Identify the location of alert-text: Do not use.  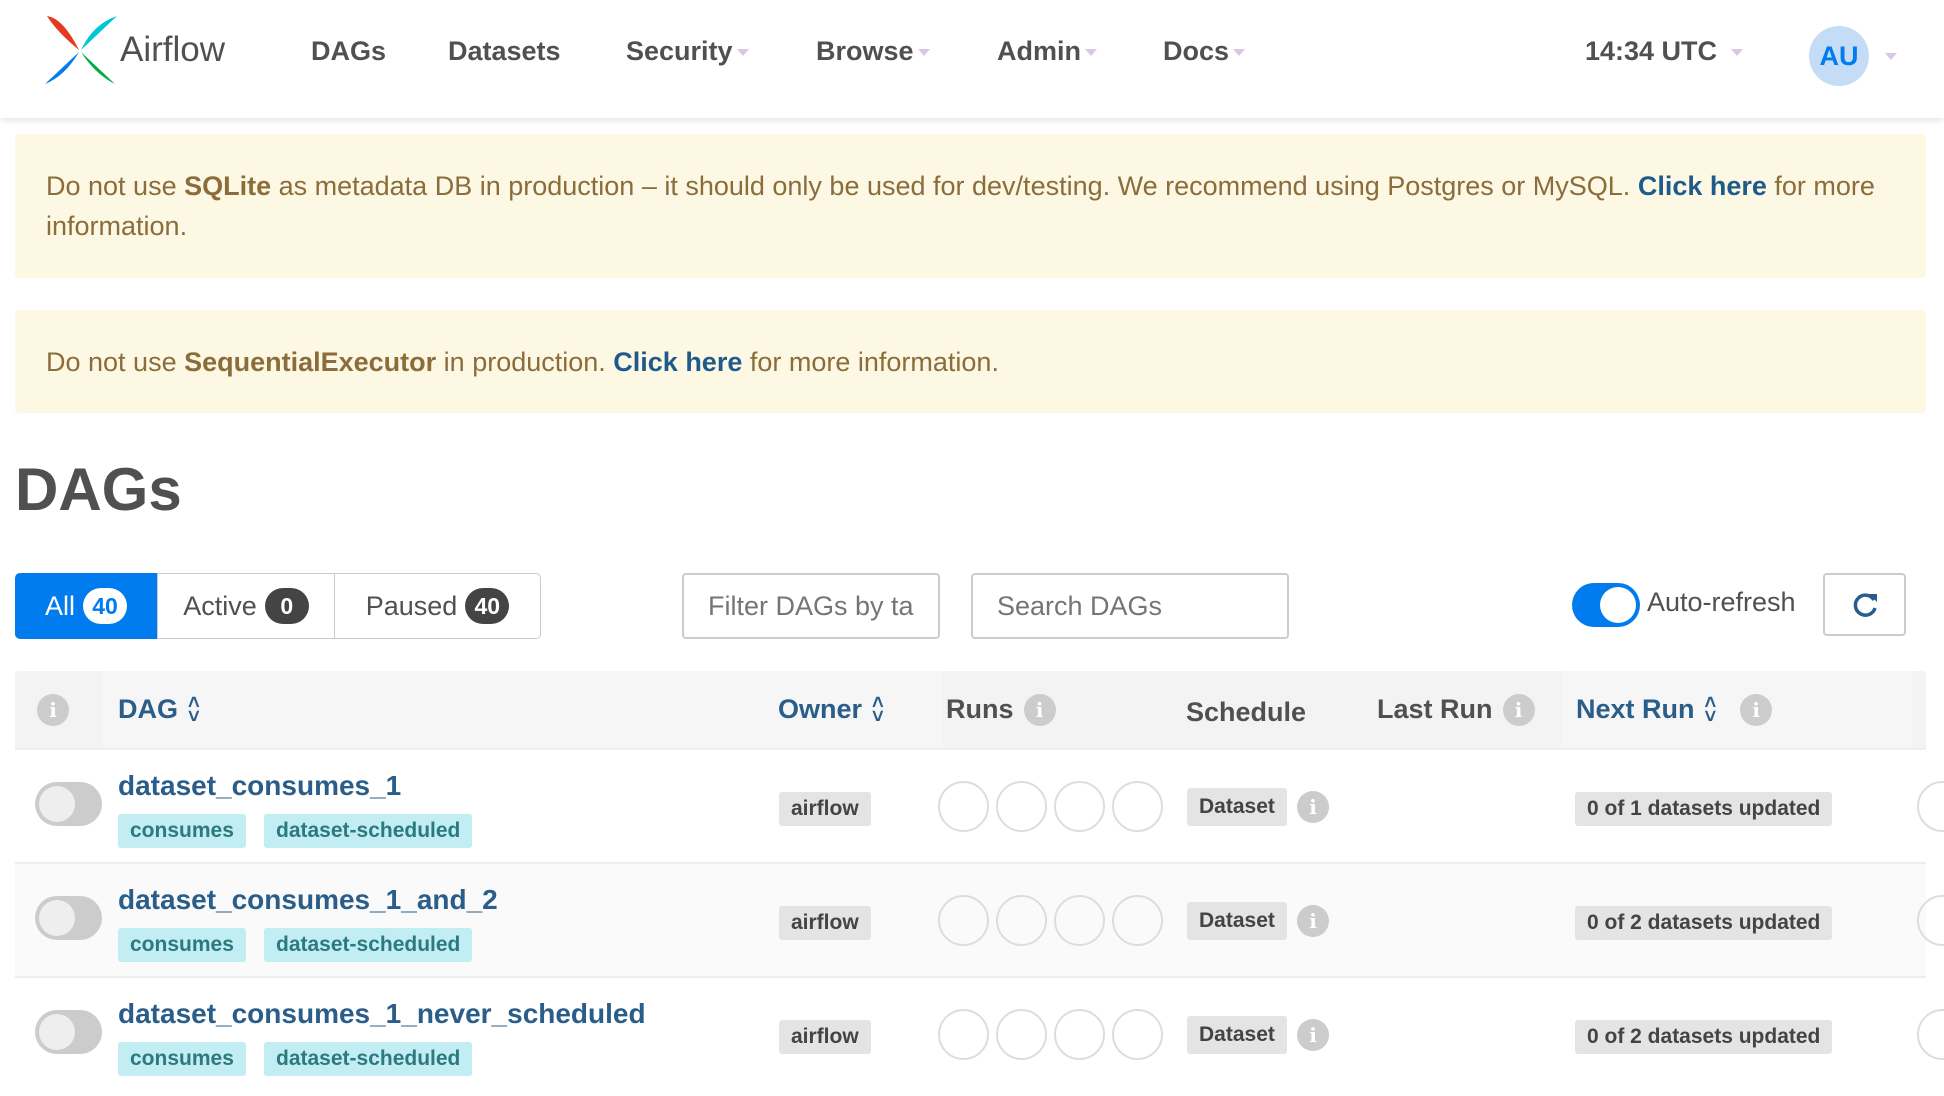
(115, 186).